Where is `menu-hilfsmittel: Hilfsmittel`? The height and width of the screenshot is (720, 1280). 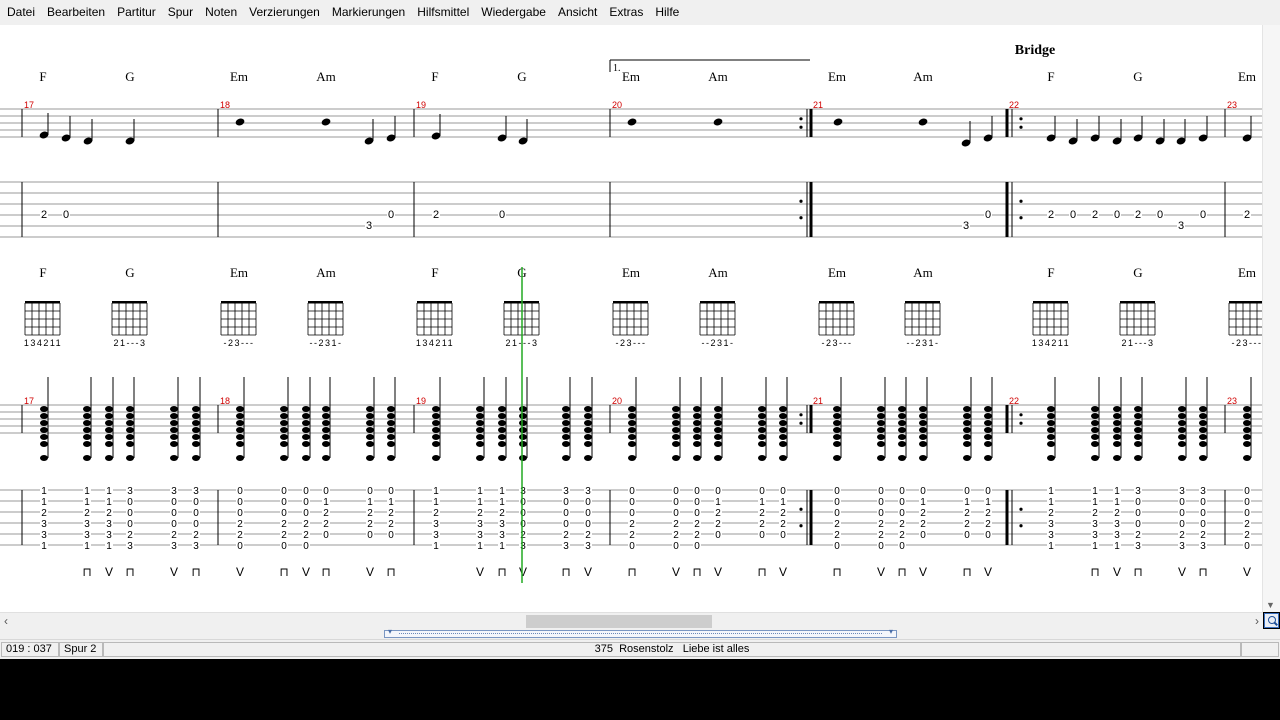 menu-hilfsmittel: Hilfsmittel is located at coordinates (443, 12).